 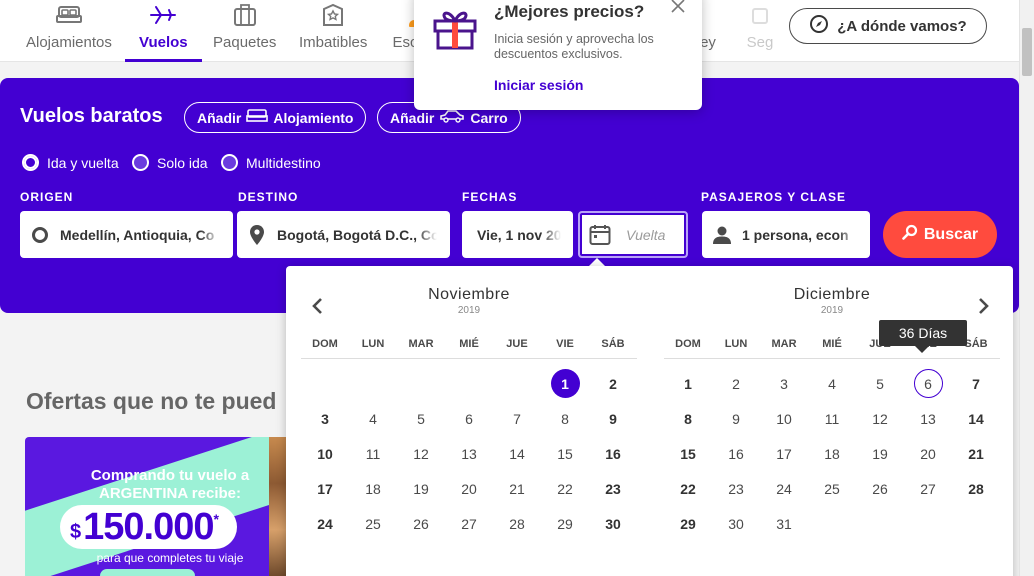 I want to click on day-number: 10, so click(x=325, y=453).